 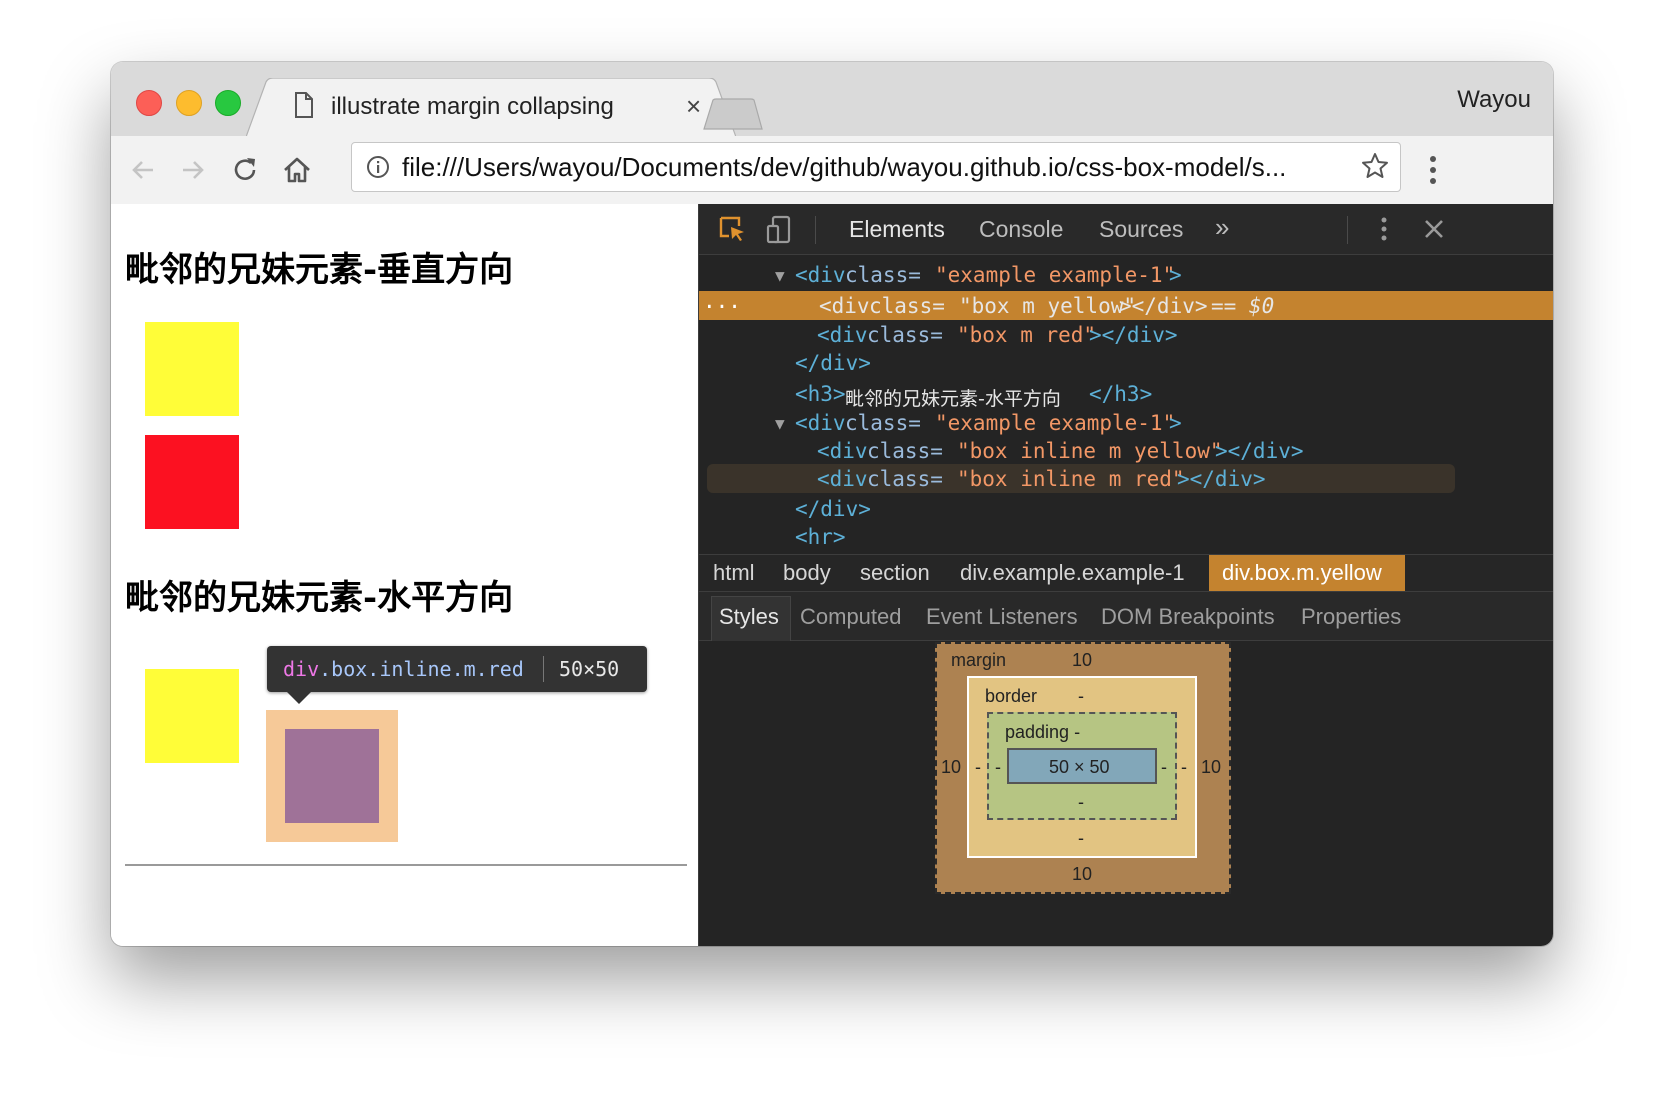 I want to click on border-label: border, so click(x=1011, y=696).